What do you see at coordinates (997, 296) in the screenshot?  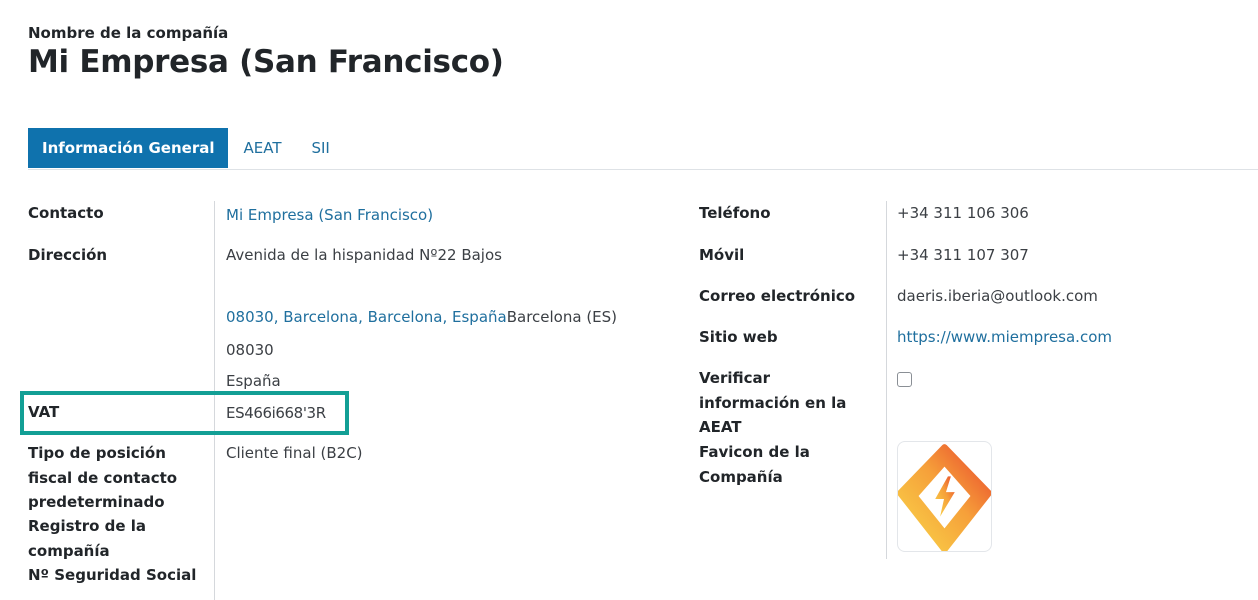 I see `correo-field: daeris.iberia@outlook.com` at bounding box center [997, 296].